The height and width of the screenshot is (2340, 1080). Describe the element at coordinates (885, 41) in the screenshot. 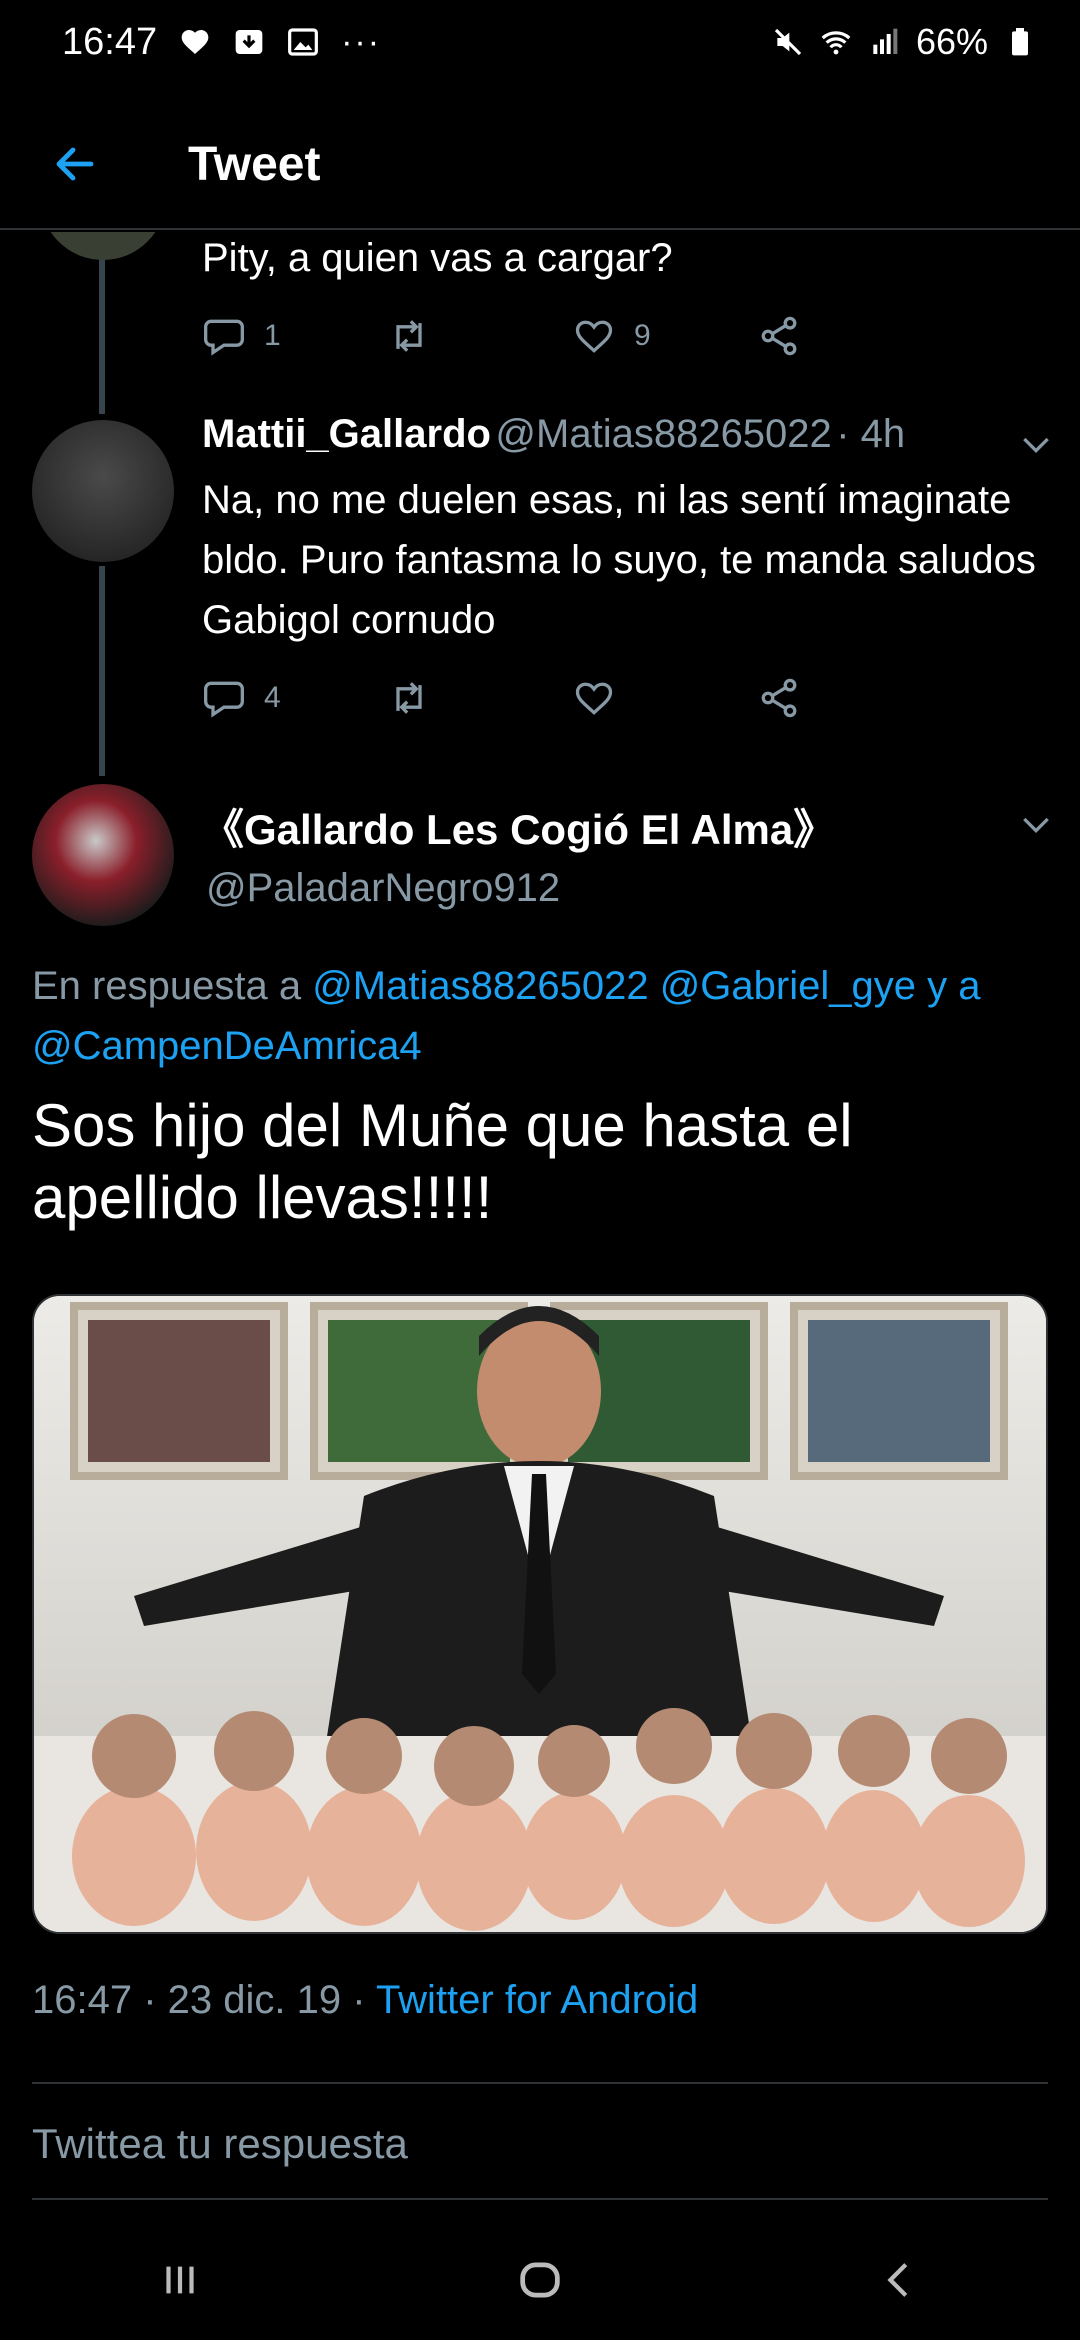

I see `signal-icon` at that location.